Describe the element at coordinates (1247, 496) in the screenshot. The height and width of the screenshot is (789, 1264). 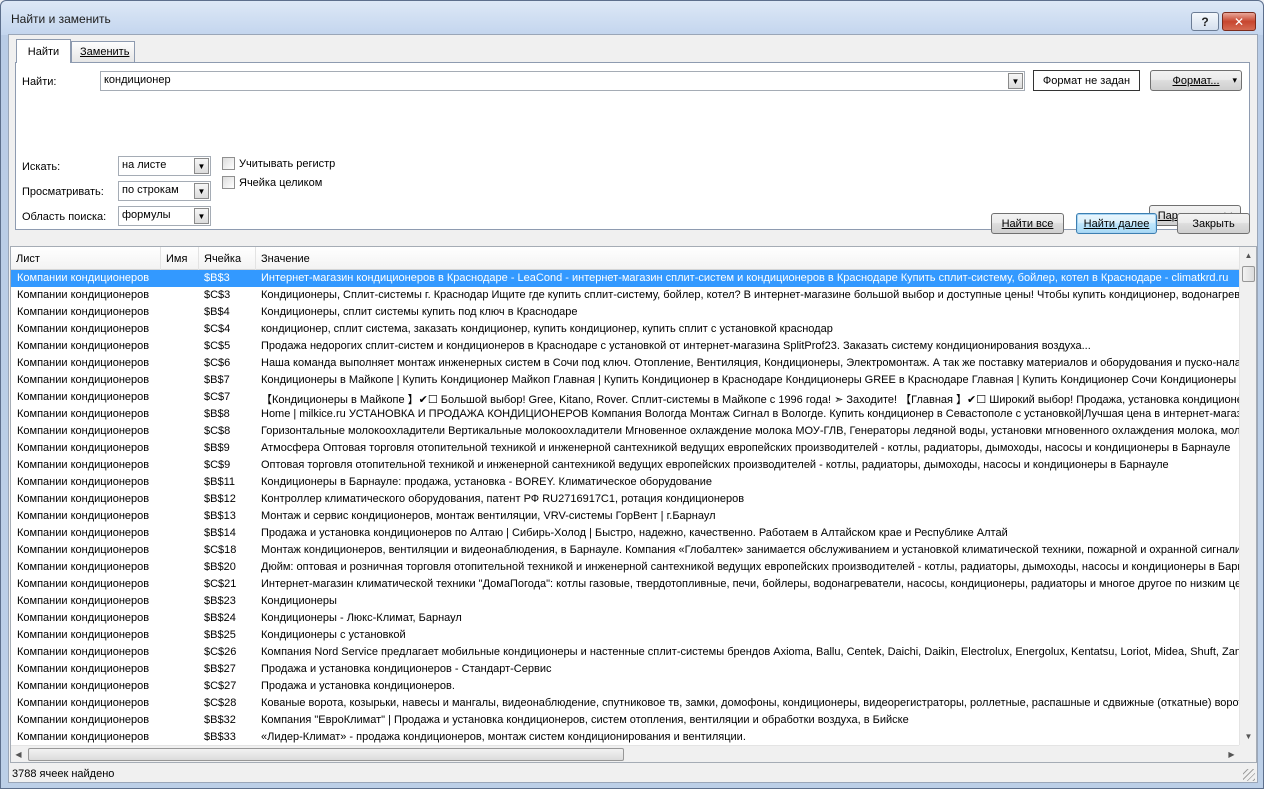
I see `vertical-scrollbar: ▲ ▼` at that location.